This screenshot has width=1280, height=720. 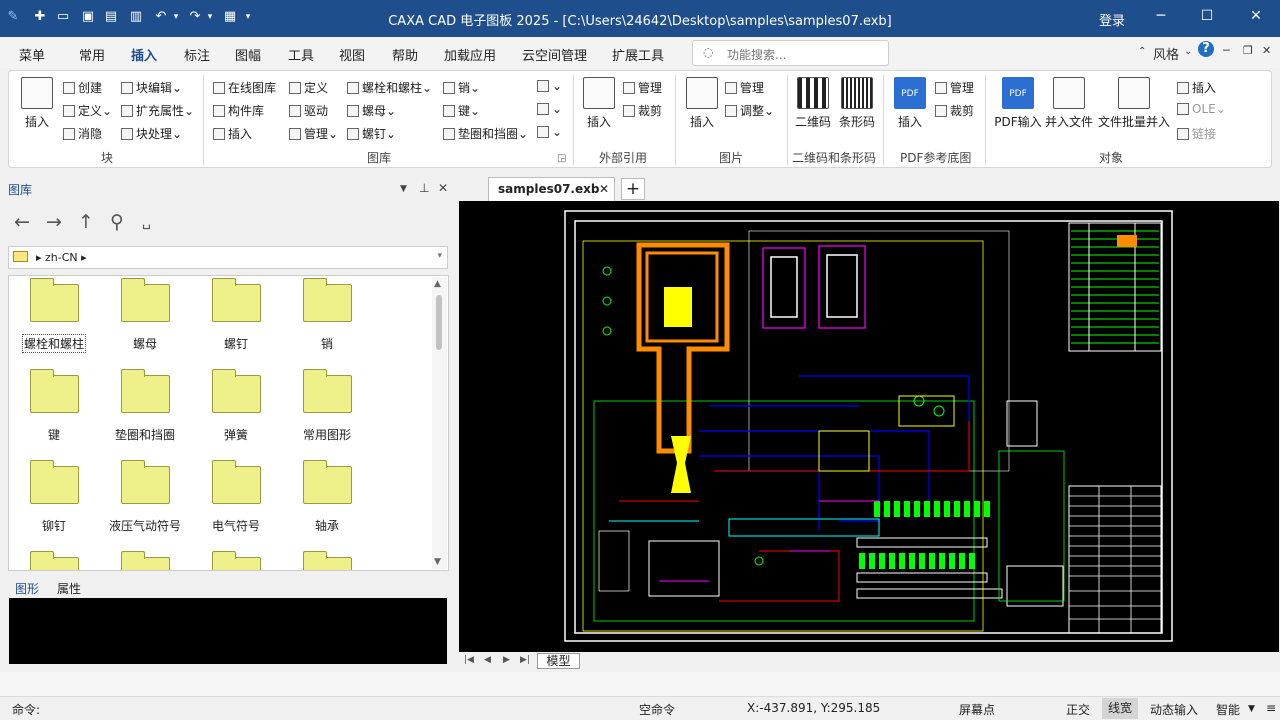 What do you see at coordinates (82, 133) in the screenshot?
I see `block-erase-button: 消隐` at bounding box center [82, 133].